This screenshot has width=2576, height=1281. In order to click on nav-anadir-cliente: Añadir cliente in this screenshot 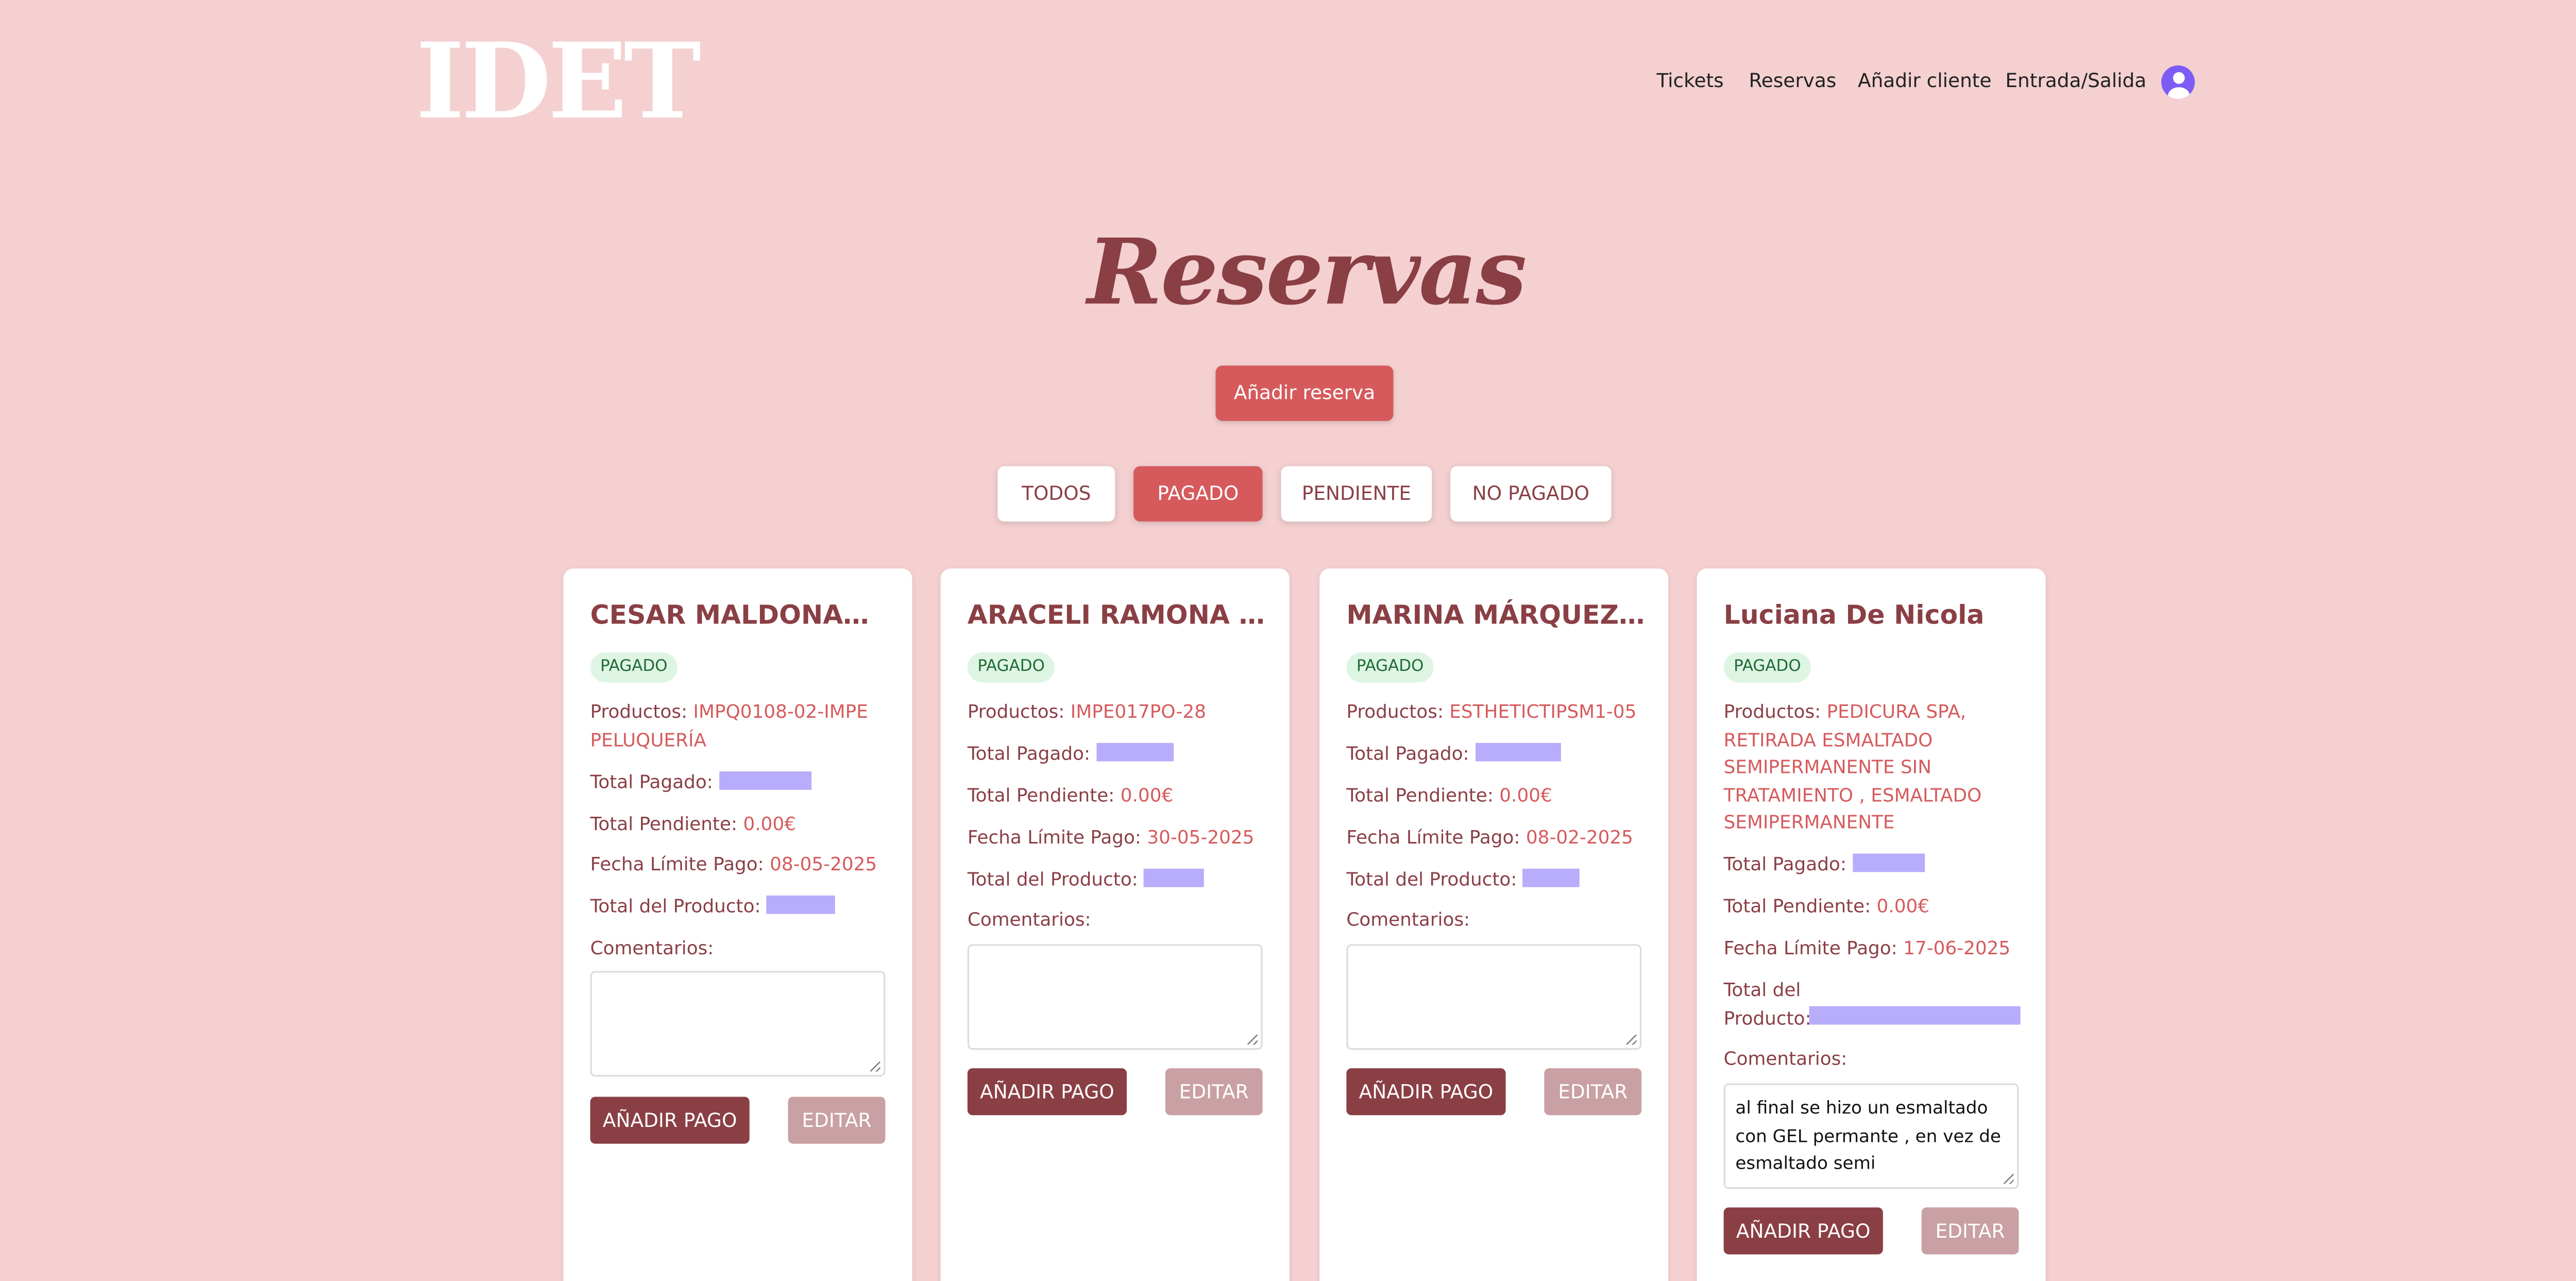, I will do `click(1925, 80)`.